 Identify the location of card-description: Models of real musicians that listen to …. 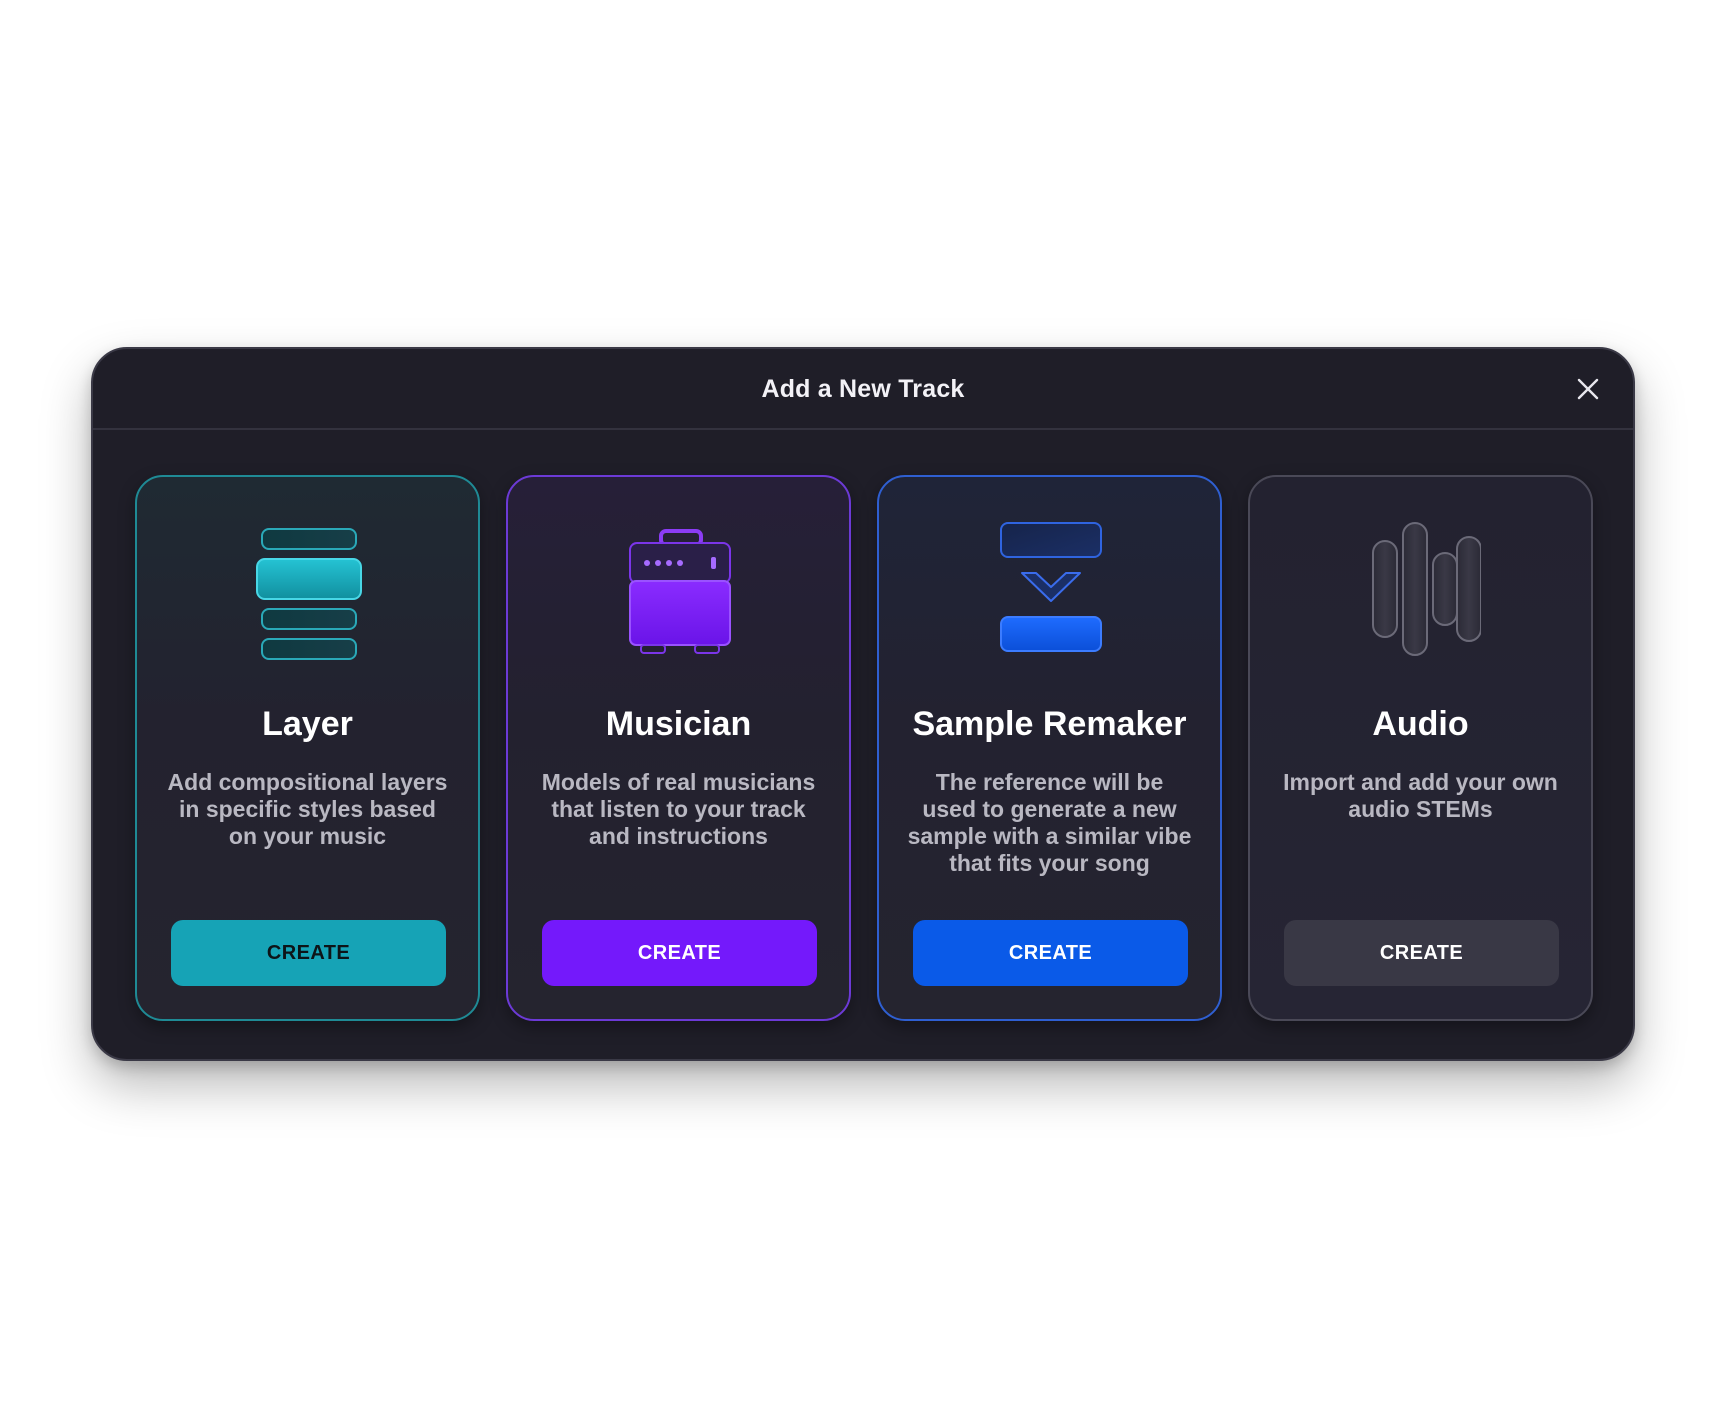
(678, 809).